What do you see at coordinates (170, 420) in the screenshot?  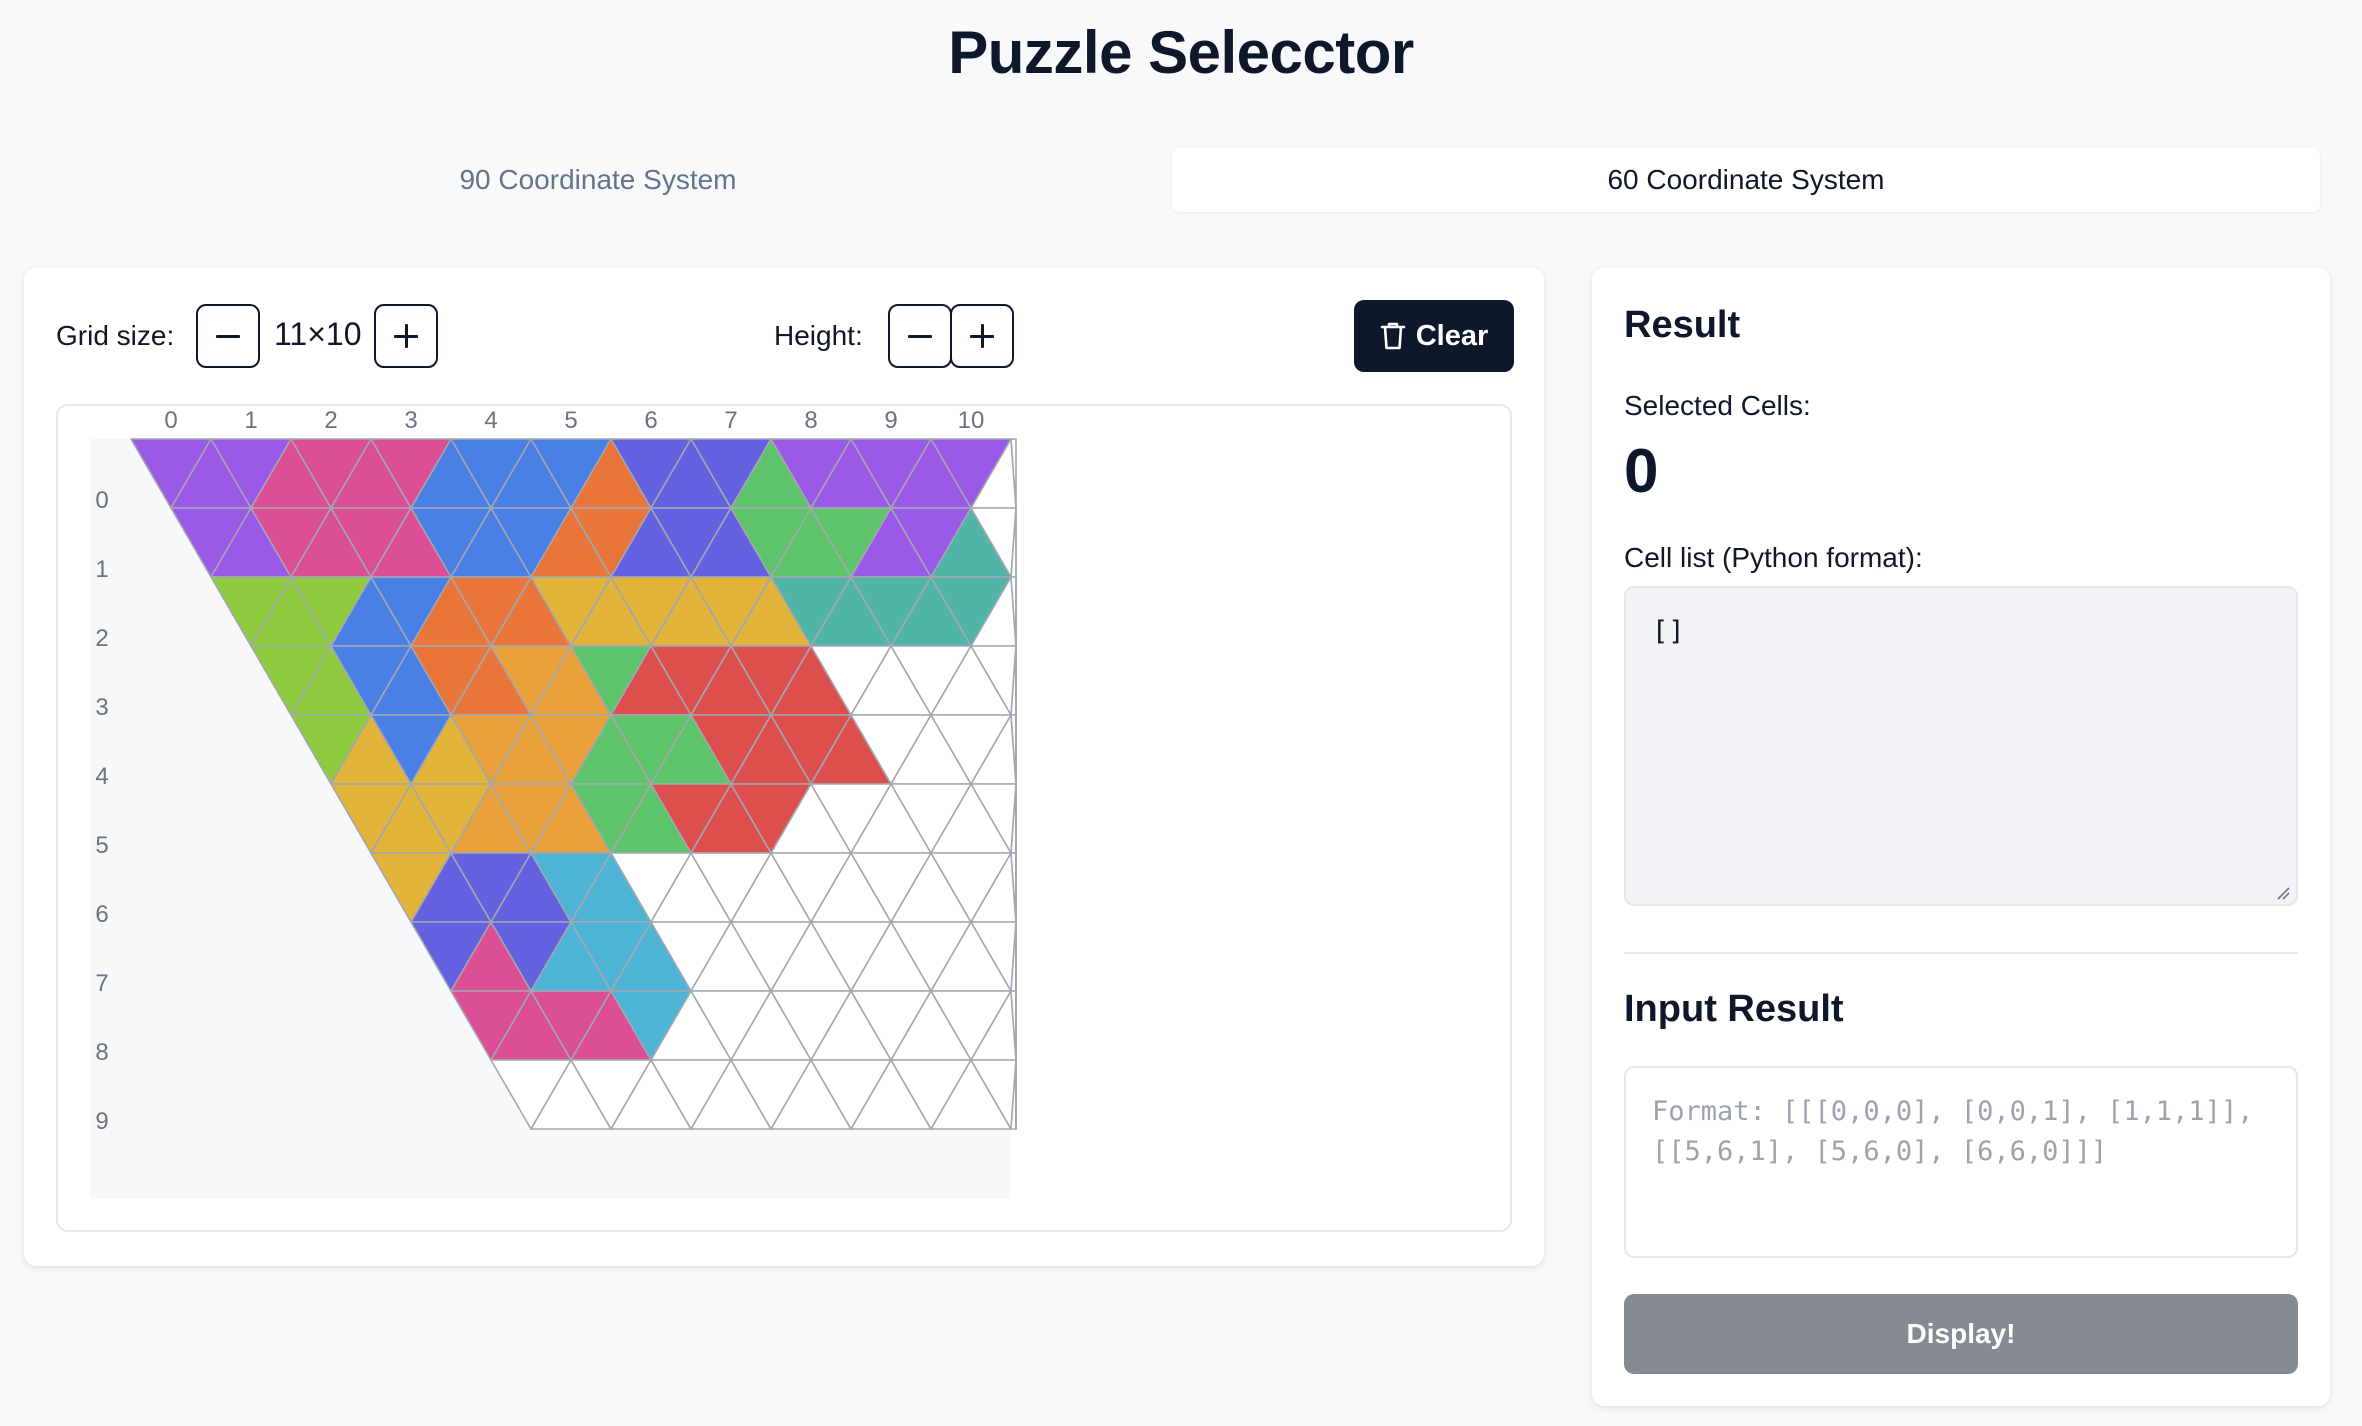 I see `column-label: 0` at bounding box center [170, 420].